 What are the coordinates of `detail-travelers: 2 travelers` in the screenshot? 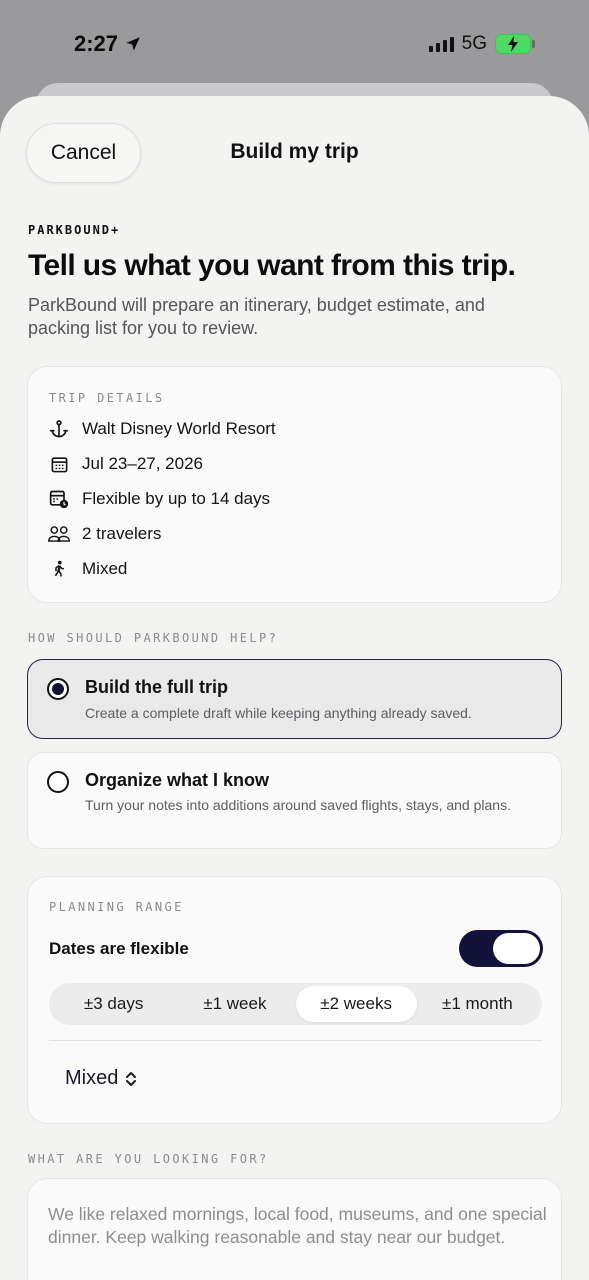 It's located at (104, 534).